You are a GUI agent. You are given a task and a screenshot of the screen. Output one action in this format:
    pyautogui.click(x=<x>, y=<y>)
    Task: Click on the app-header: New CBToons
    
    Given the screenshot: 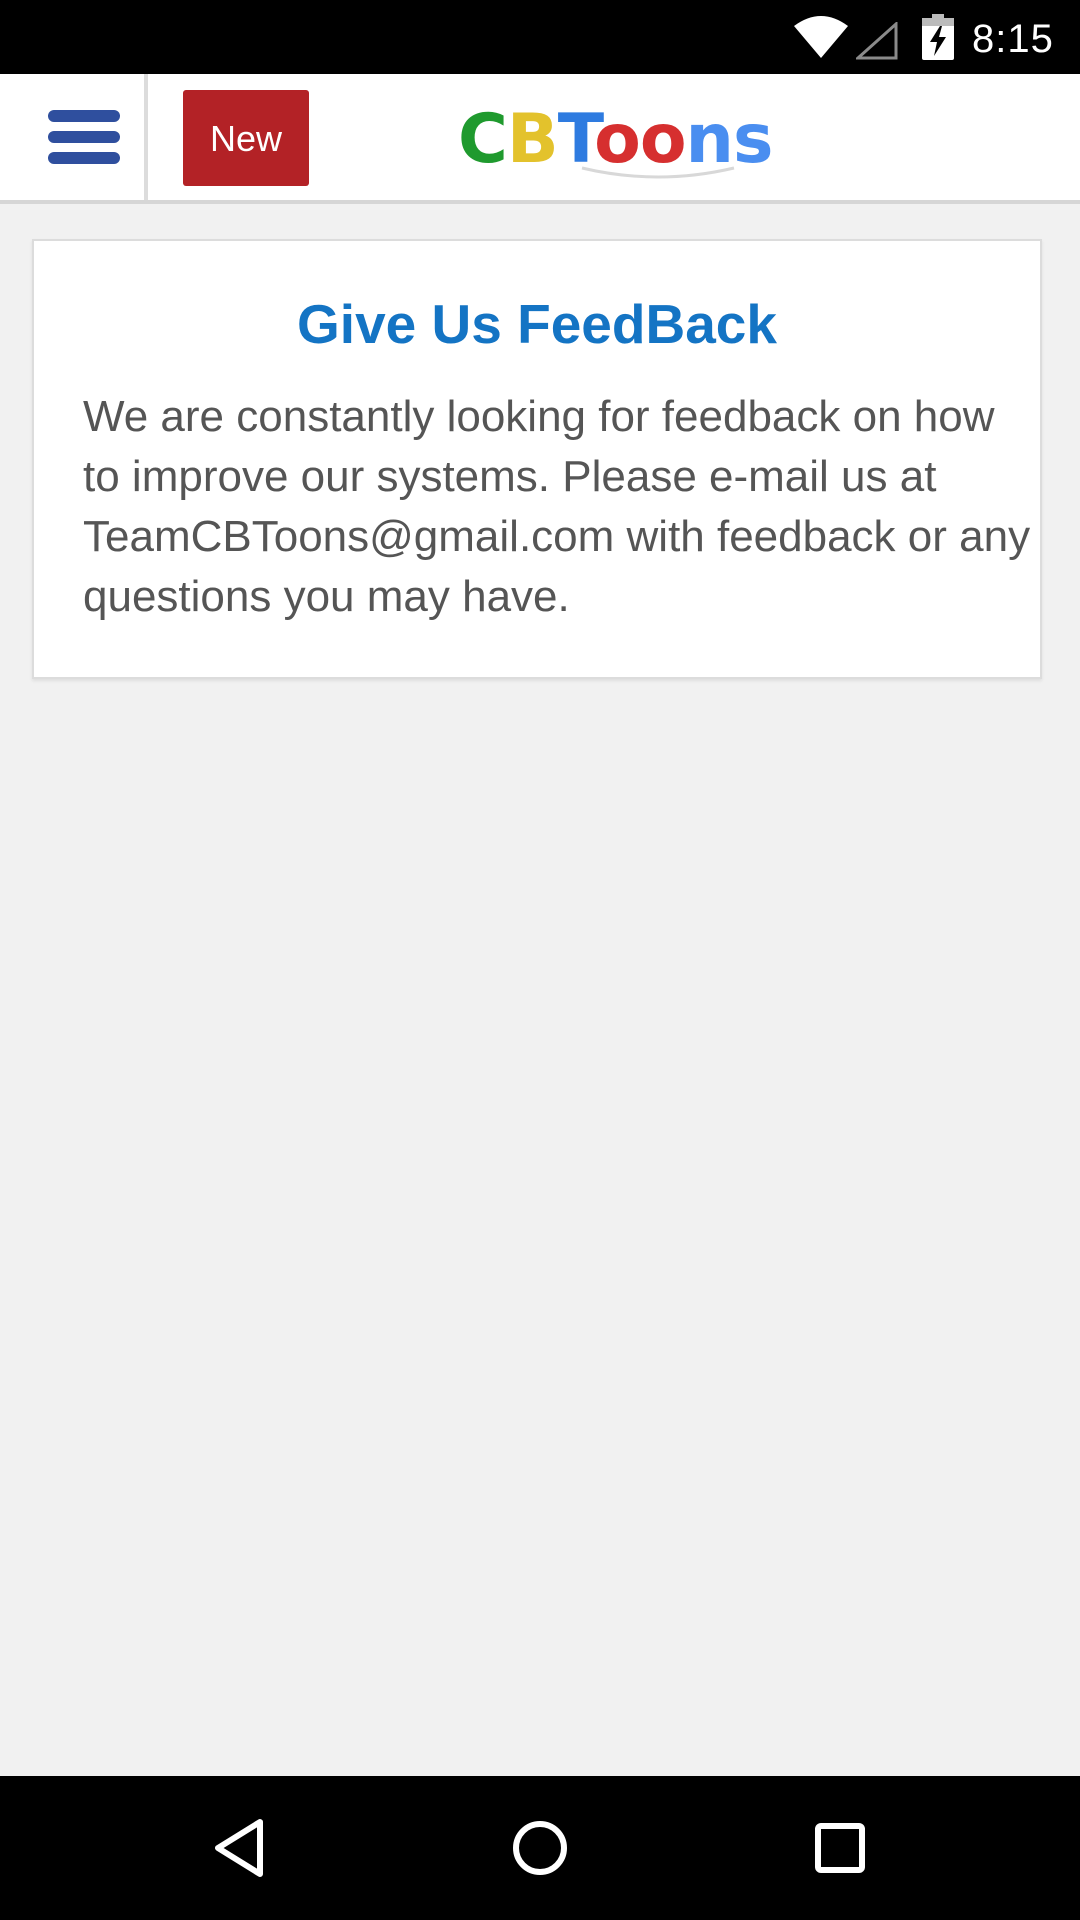 What is the action you would take?
    pyautogui.click(x=540, y=139)
    